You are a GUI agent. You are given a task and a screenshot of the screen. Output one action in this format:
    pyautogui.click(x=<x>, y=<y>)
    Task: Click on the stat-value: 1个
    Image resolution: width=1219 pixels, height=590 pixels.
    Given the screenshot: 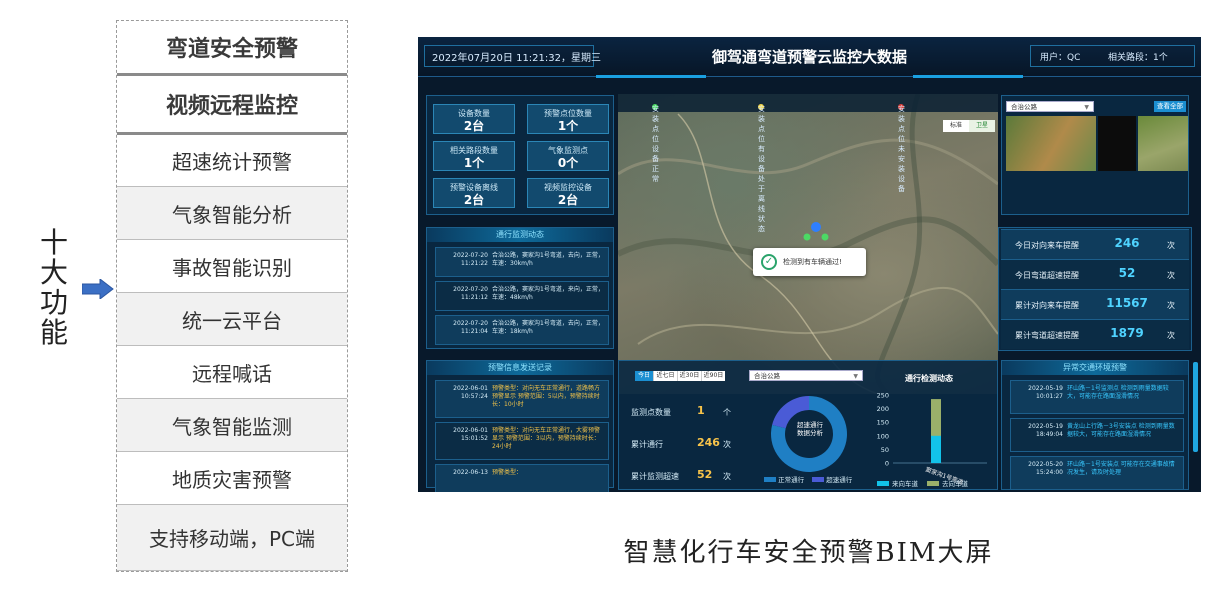 What is the action you would take?
    pyautogui.click(x=568, y=126)
    